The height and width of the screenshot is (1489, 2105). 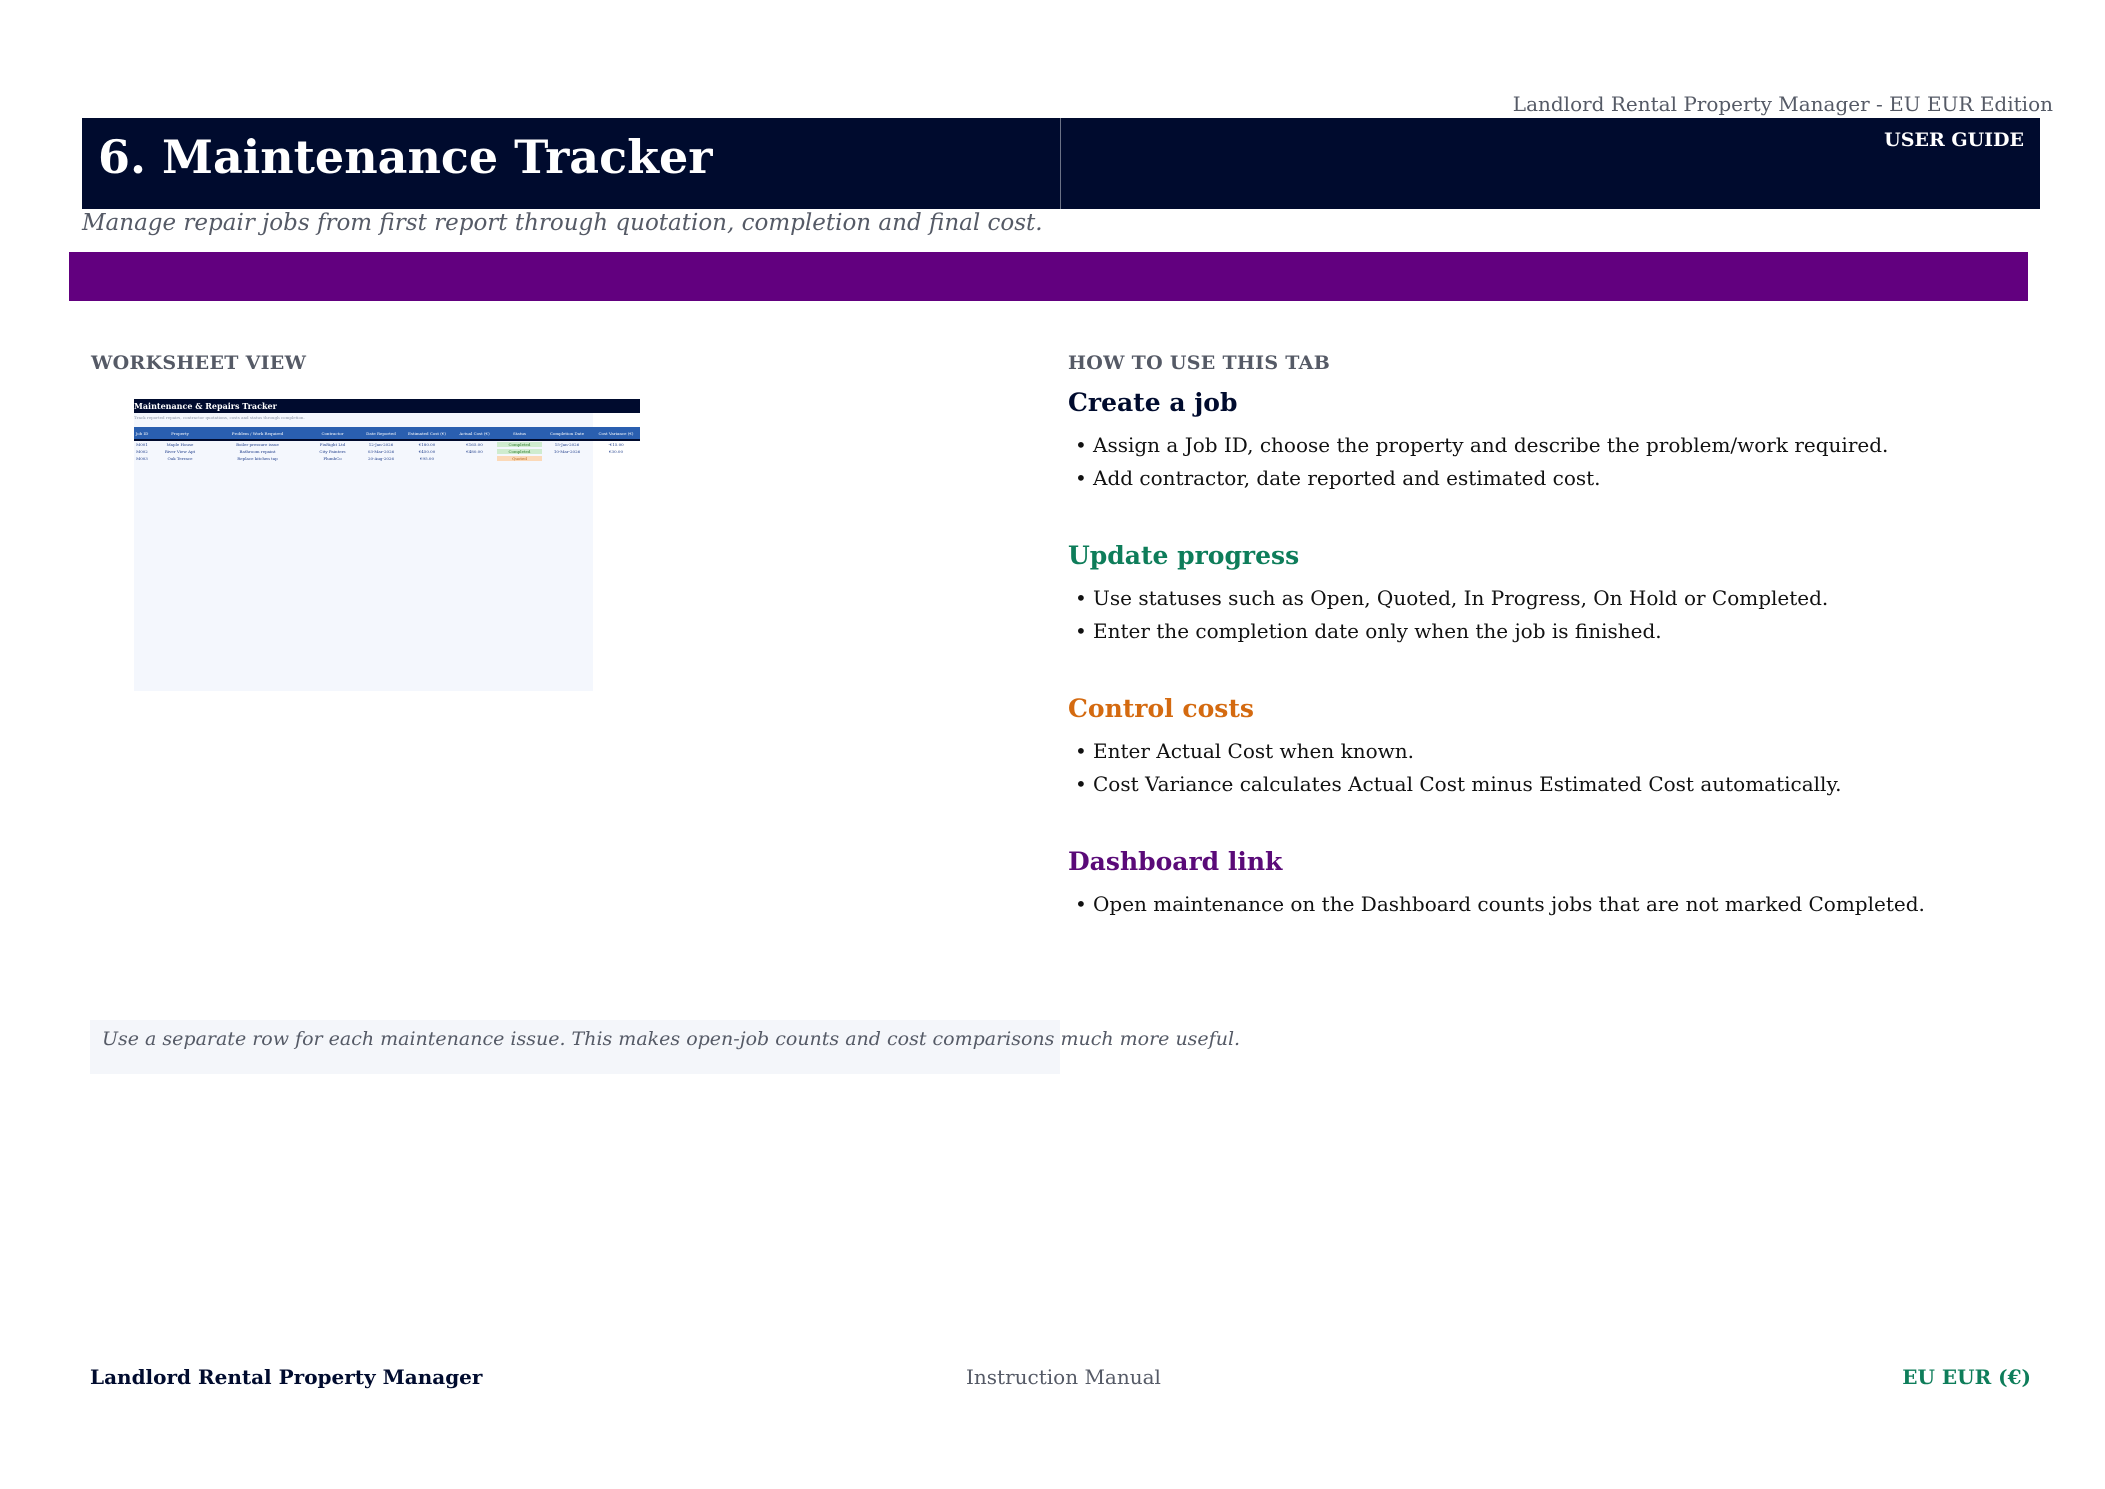 What do you see at coordinates (567, 451) in the screenshot?
I see `table-cell: 10-Mar-2026` at bounding box center [567, 451].